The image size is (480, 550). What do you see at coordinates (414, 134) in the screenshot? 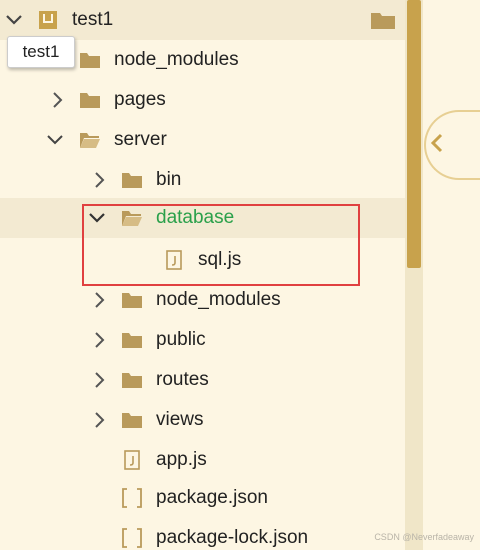
I see `scrollbar-thumb` at bounding box center [414, 134].